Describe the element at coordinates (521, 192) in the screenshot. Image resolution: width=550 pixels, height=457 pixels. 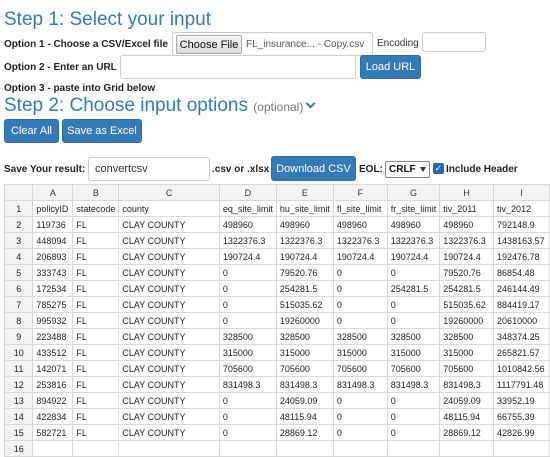
I see `column-header: I` at that location.